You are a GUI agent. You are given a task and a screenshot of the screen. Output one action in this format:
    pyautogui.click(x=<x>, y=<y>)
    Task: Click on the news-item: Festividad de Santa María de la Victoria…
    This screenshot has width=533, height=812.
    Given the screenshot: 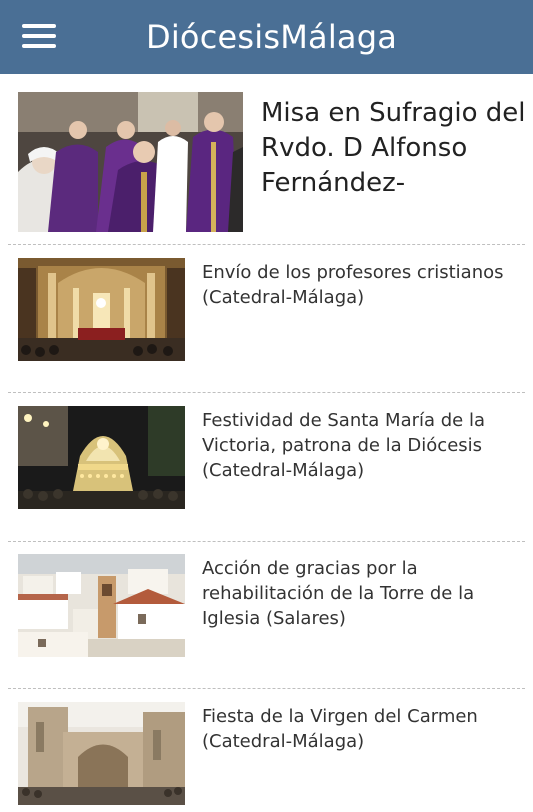 What is the action you would take?
    pyautogui.click(x=270, y=461)
    